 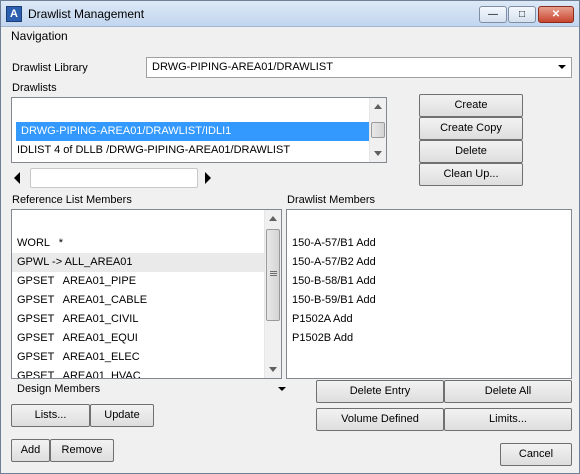 What do you see at coordinates (471, 151) in the screenshot?
I see `delete-button: Delete` at bounding box center [471, 151].